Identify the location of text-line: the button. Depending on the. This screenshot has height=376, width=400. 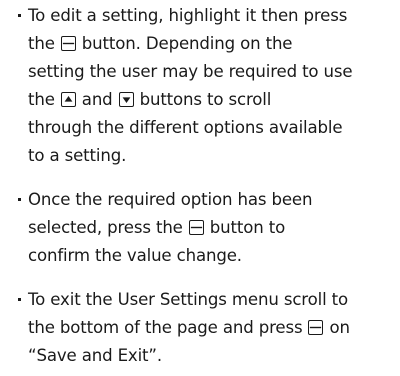
(213, 44).